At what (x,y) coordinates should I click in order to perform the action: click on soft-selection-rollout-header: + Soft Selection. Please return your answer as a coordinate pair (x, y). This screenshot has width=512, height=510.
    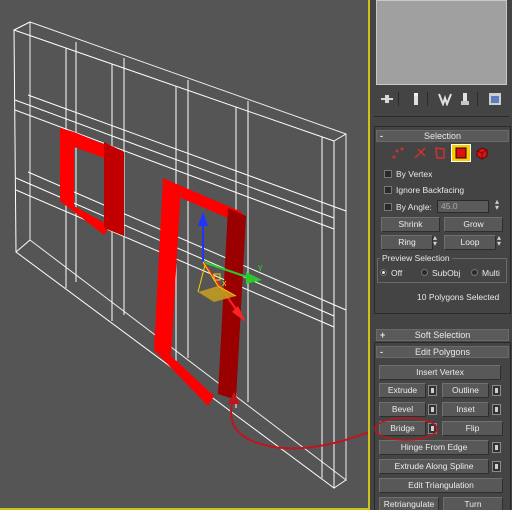
    Looking at the image, I should click on (442, 335).